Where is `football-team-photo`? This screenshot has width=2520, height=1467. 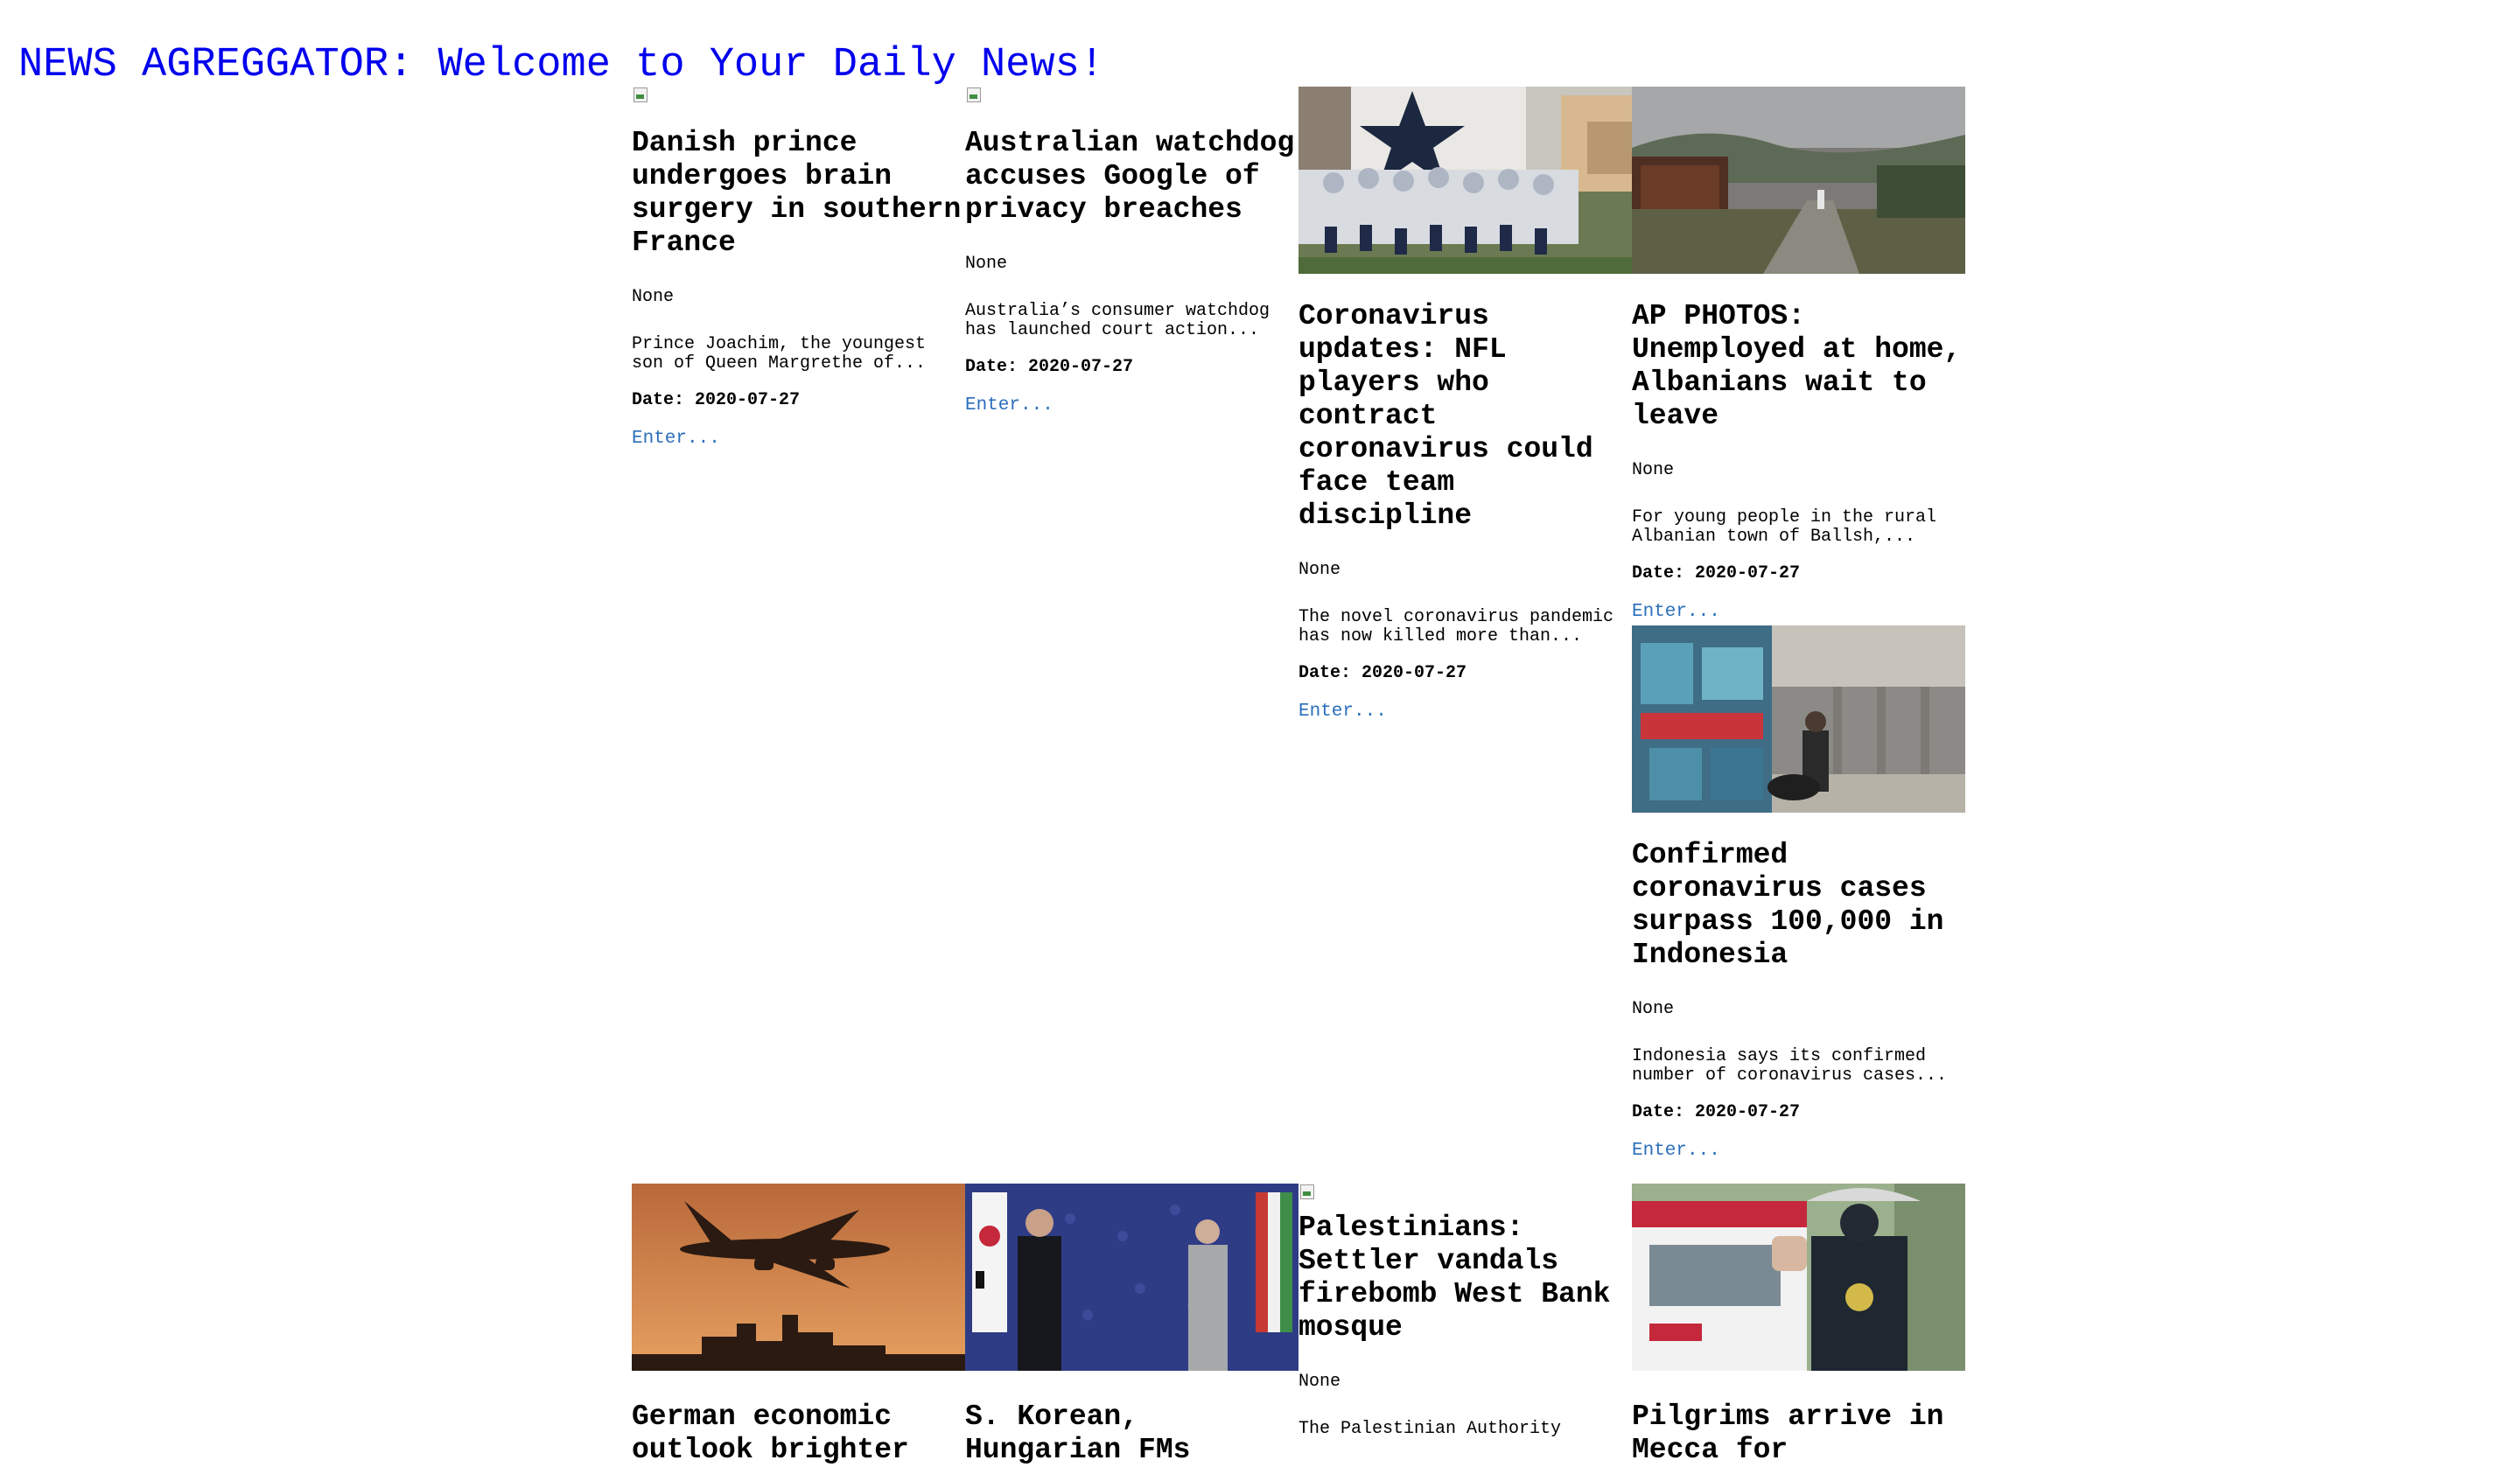
football-team-photo is located at coordinates (1465, 180).